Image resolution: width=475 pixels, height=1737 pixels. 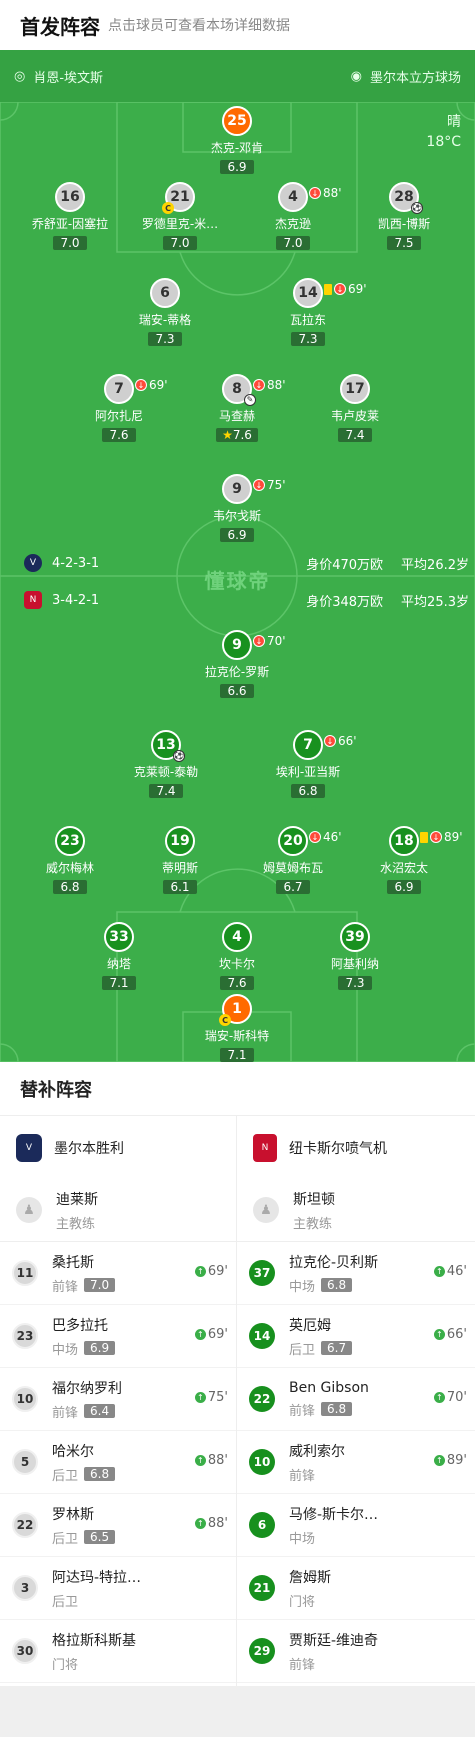 I want to click on sub-name: 巴多拉托, so click(x=80, y=1325).